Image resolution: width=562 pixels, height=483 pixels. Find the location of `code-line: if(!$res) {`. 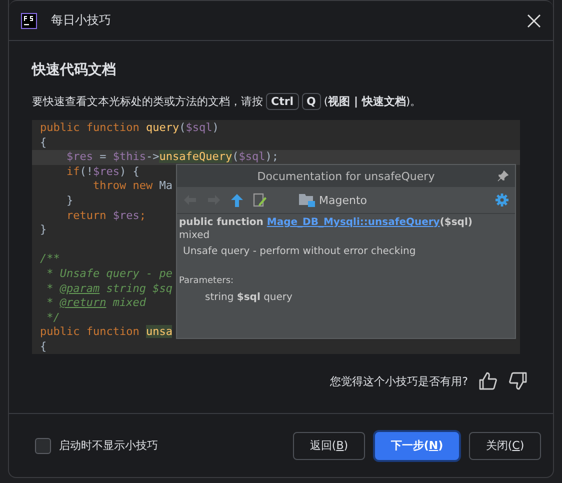

code-line: if(!$res) { is located at coordinates (102, 172).